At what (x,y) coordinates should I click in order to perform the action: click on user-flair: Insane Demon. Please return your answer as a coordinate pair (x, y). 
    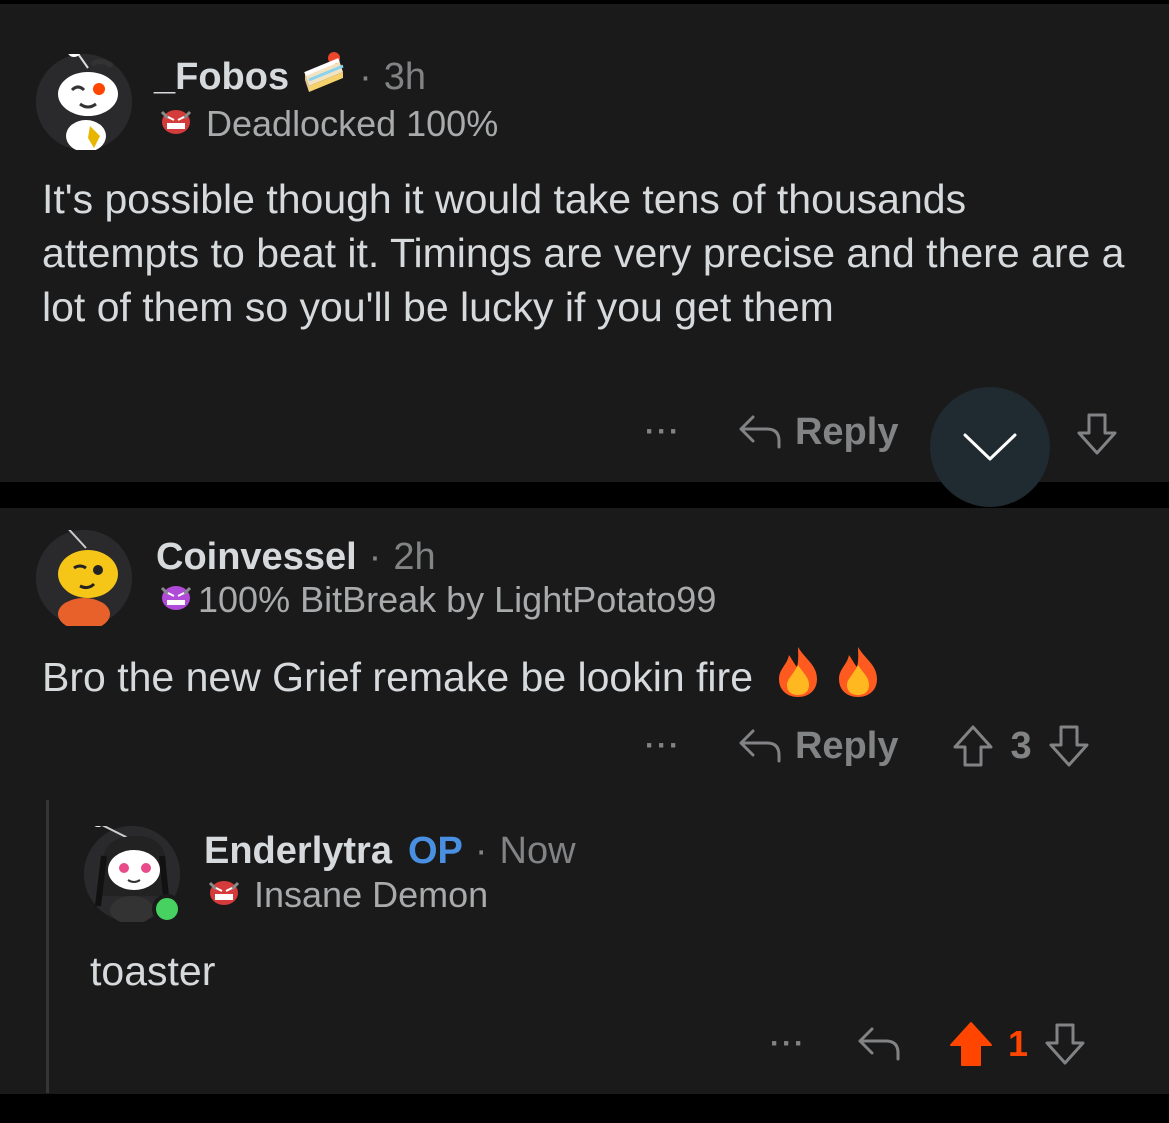
    Looking at the image, I should click on (371, 894).